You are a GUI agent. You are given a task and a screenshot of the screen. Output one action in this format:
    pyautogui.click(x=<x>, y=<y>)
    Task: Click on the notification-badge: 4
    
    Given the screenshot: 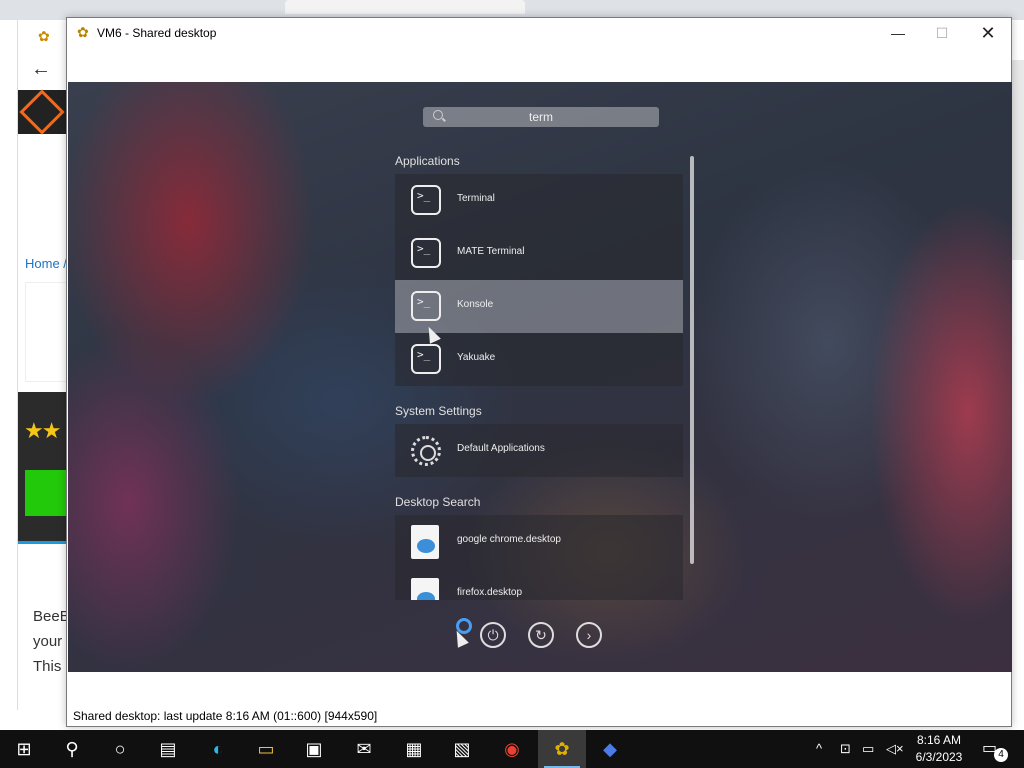 What is the action you would take?
    pyautogui.click(x=1001, y=755)
    